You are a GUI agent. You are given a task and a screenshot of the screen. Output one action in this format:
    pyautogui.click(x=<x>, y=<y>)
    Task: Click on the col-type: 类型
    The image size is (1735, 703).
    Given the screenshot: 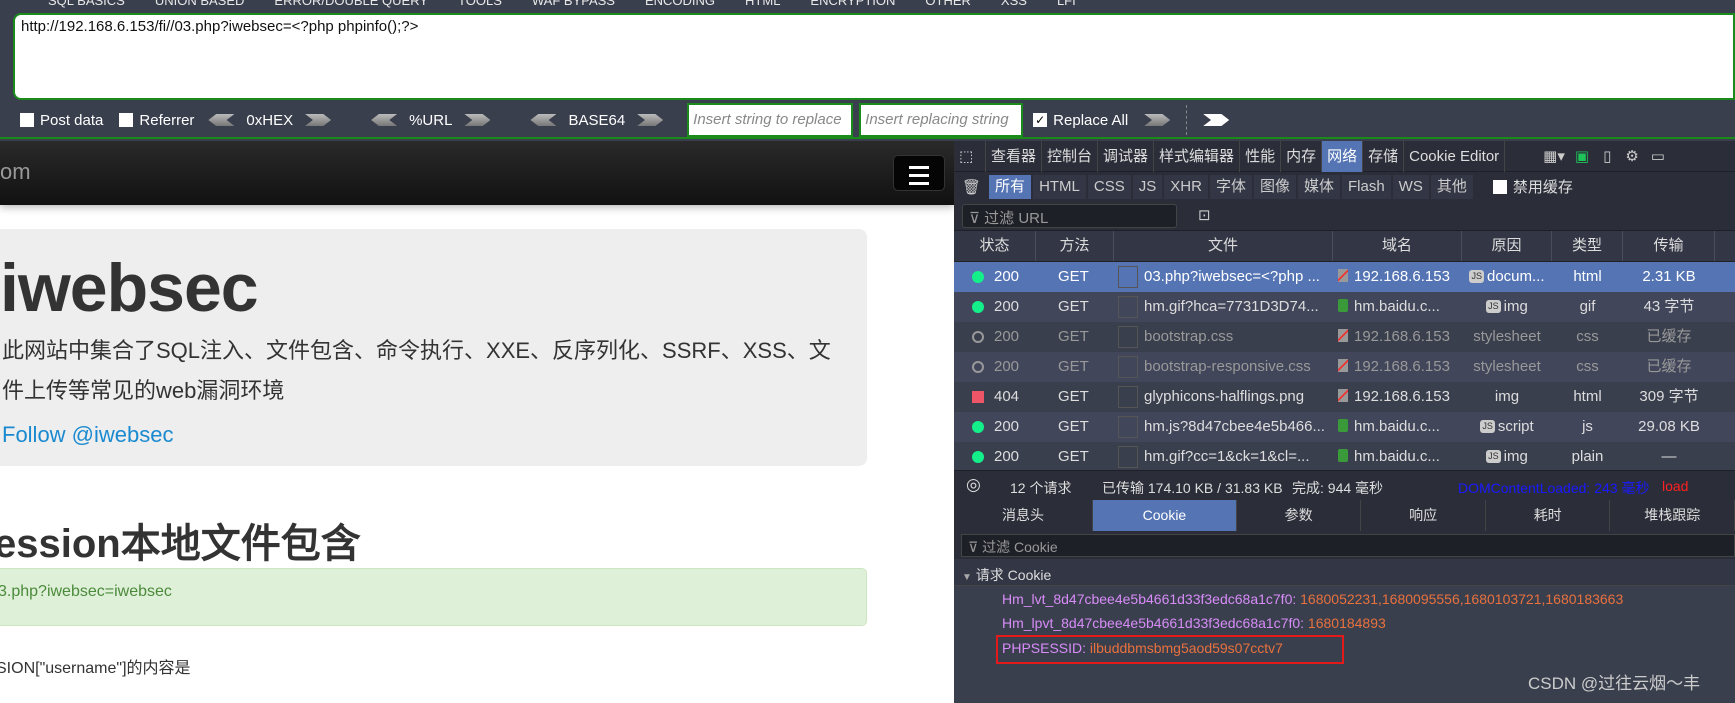 What is the action you would take?
    pyautogui.click(x=1587, y=246)
    